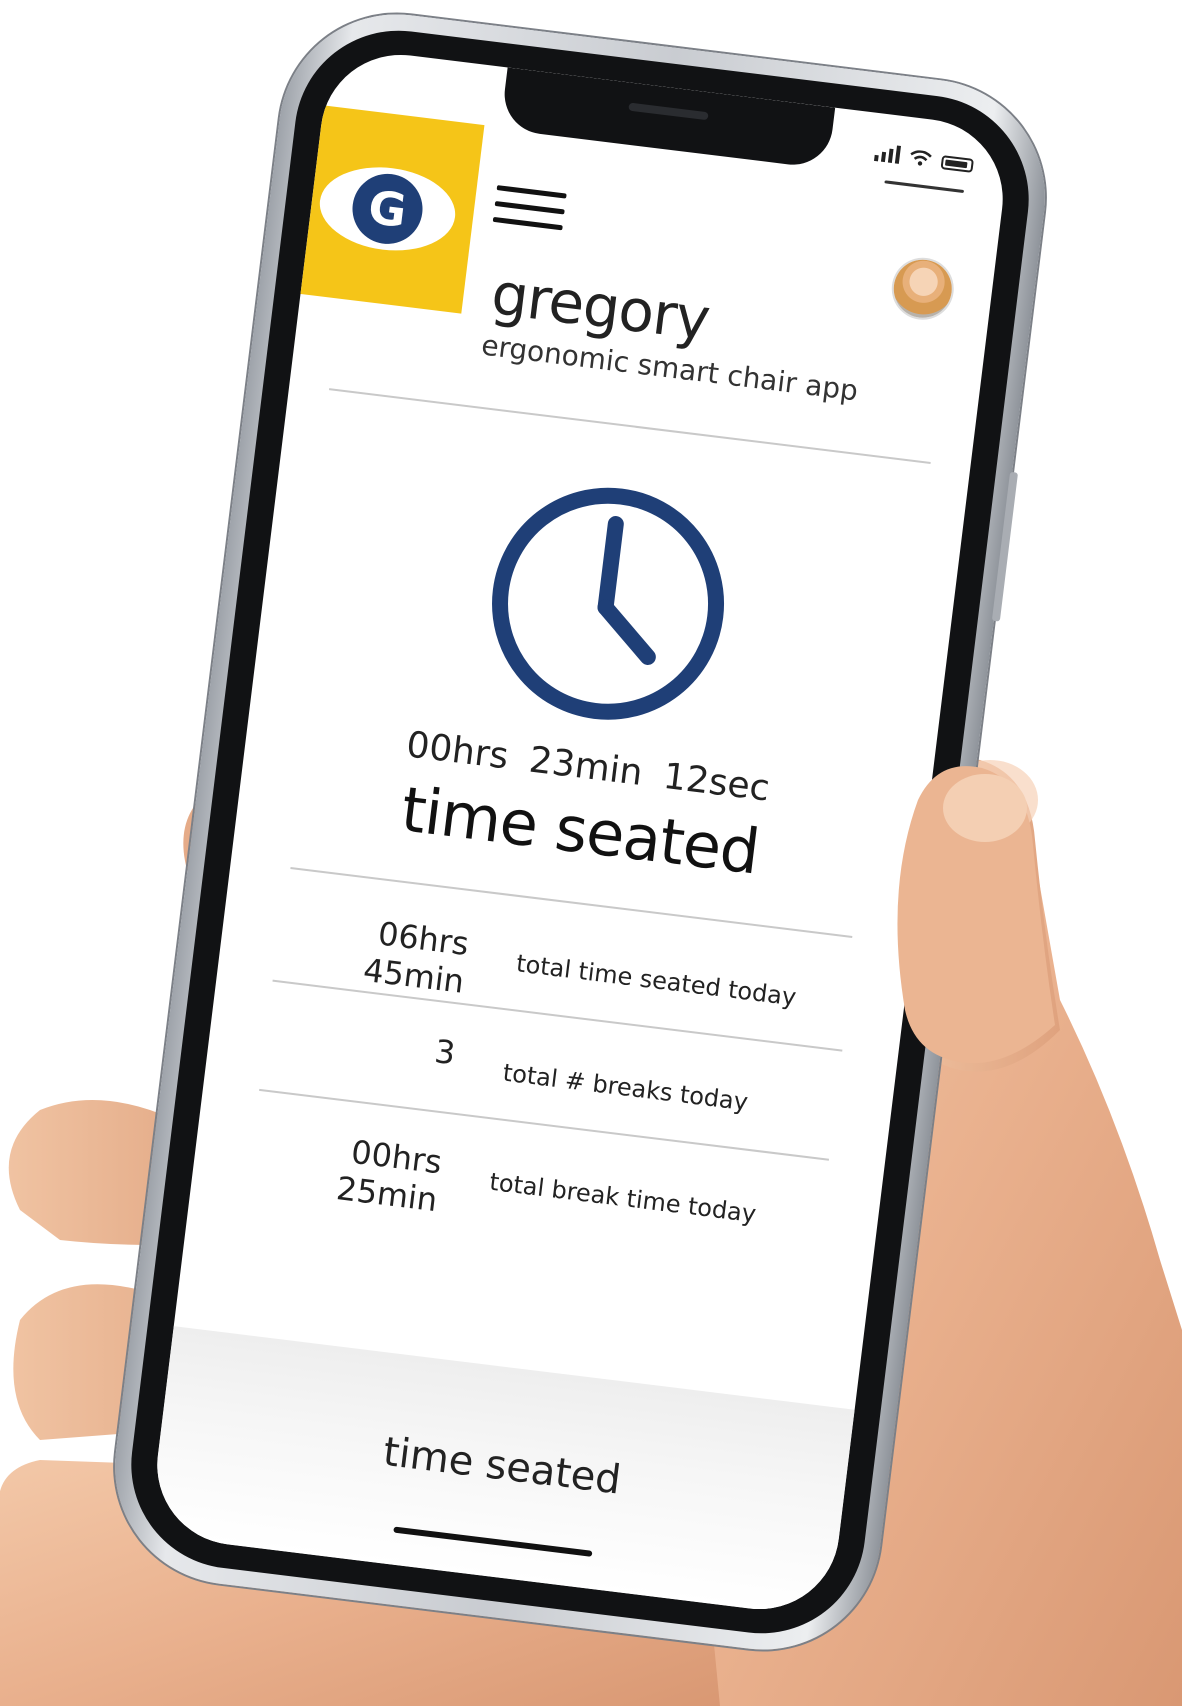 Image resolution: width=1182 pixels, height=1706 pixels. What do you see at coordinates (416, 957) in the screenshot?
I see `stat-value: 06hrs 45min` at bounding box center [416, 957].